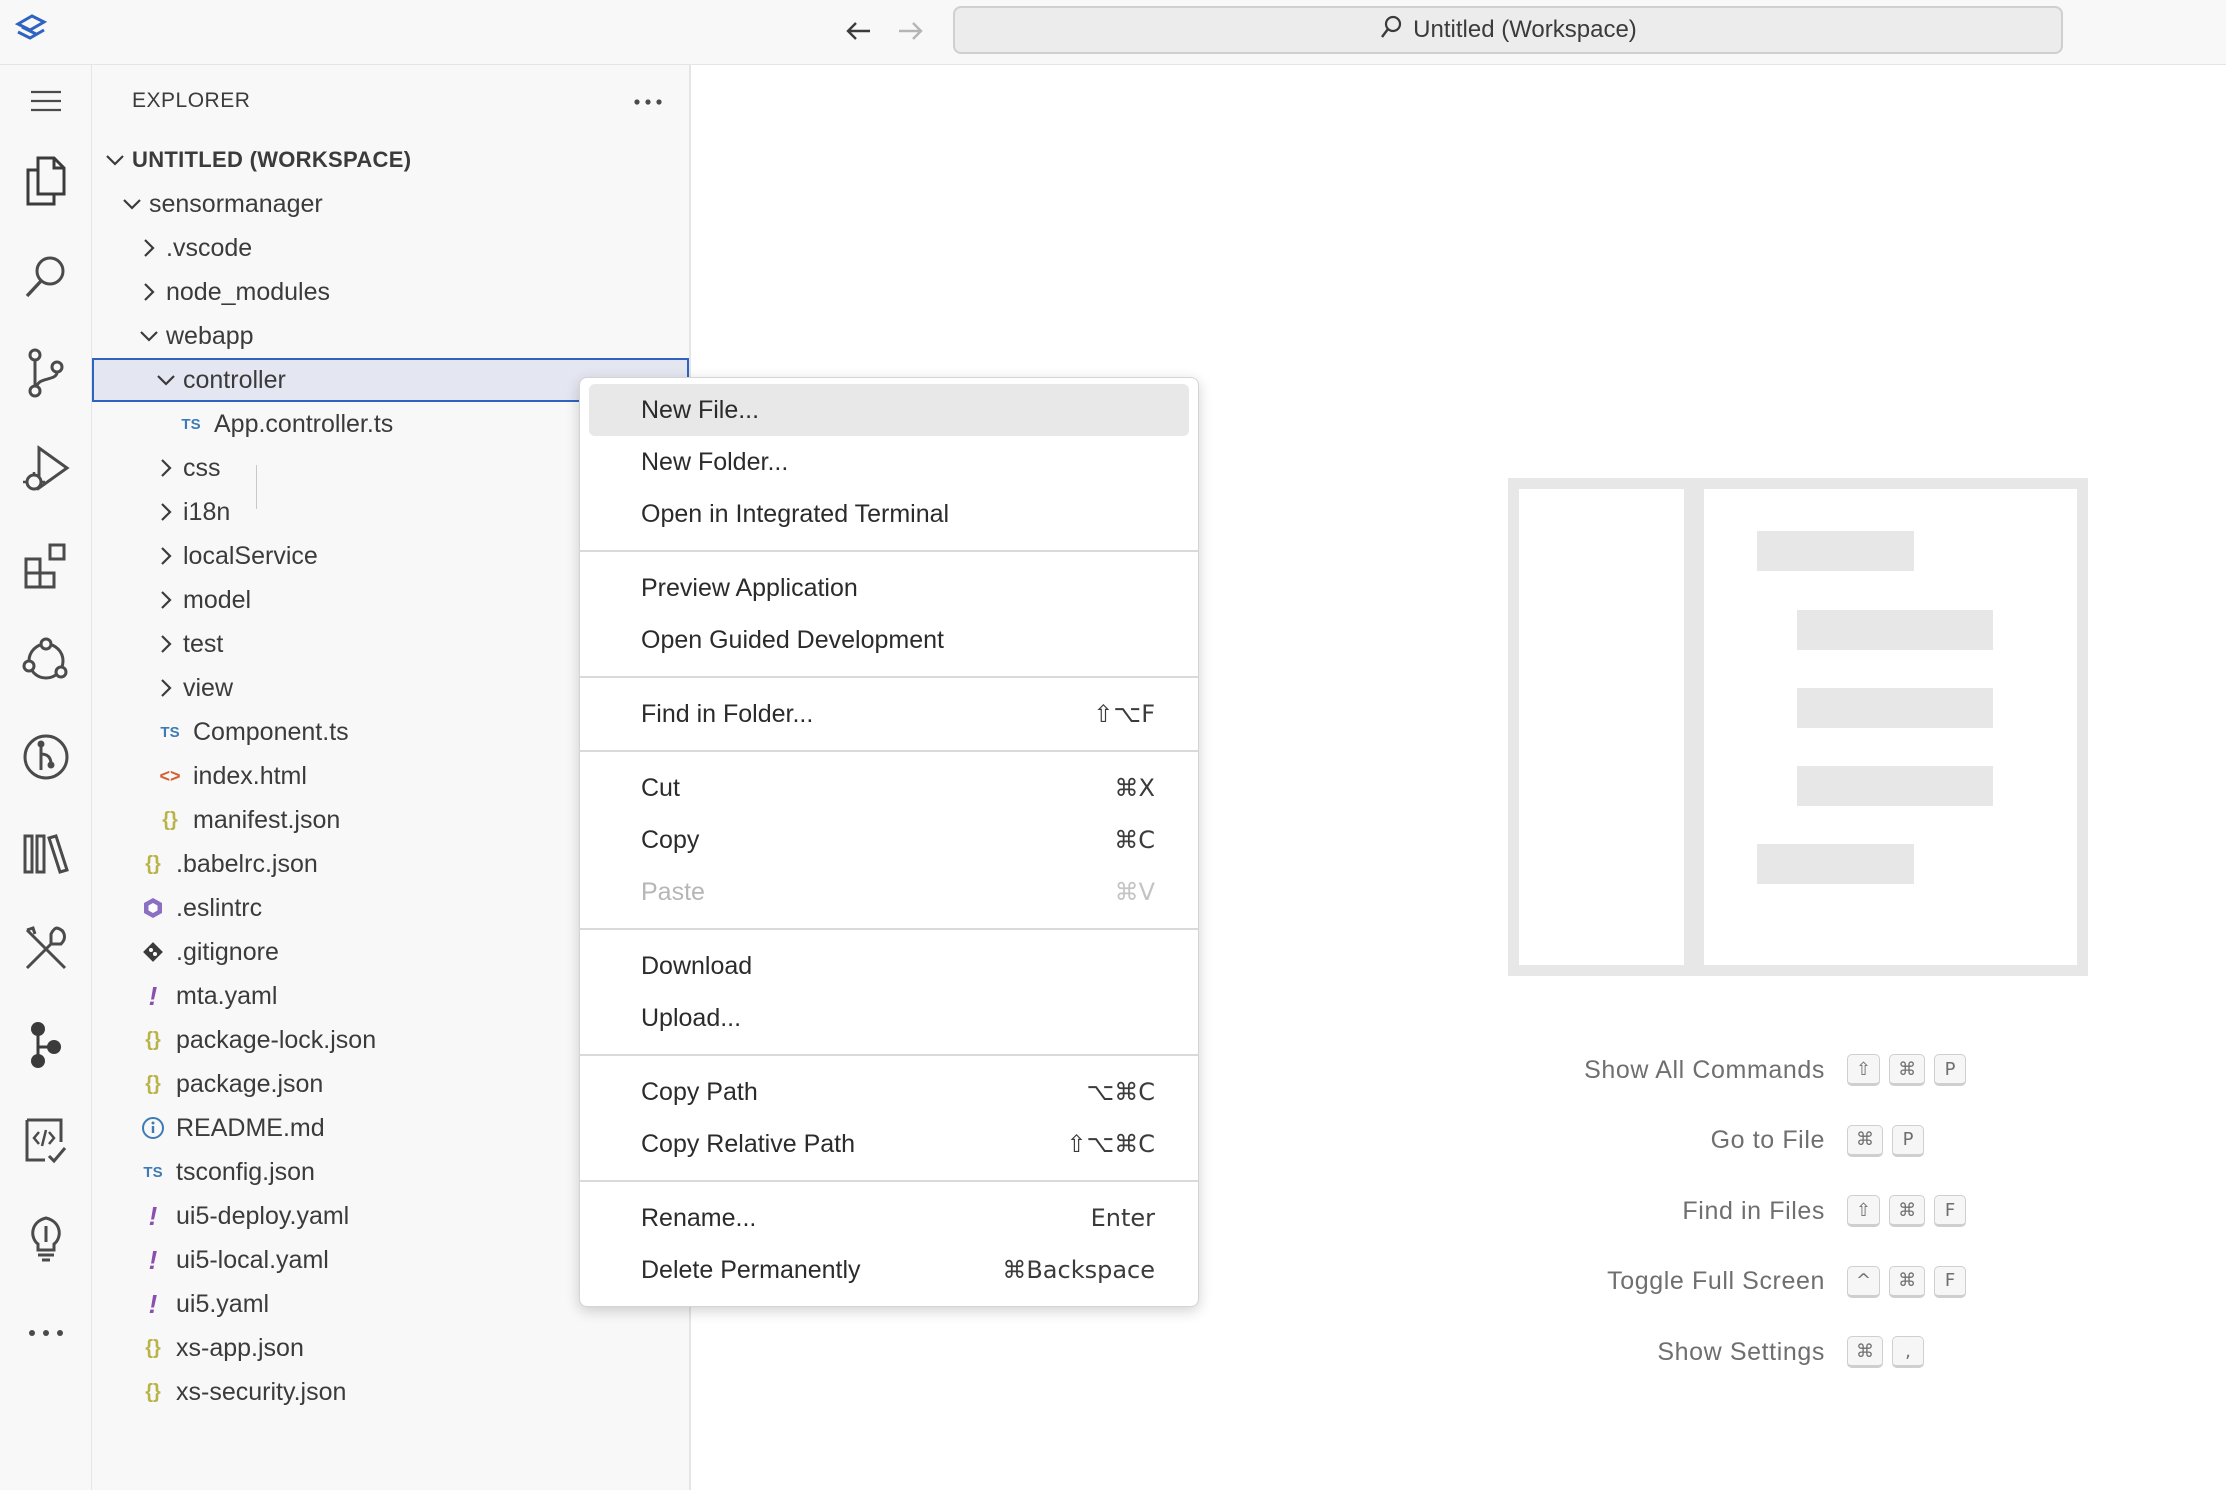 The height and width of the screenshot is (1490, 2226). Describe the element at coordinates (46, 469) in the screenshot. I see `run-debug-icon` at that location.